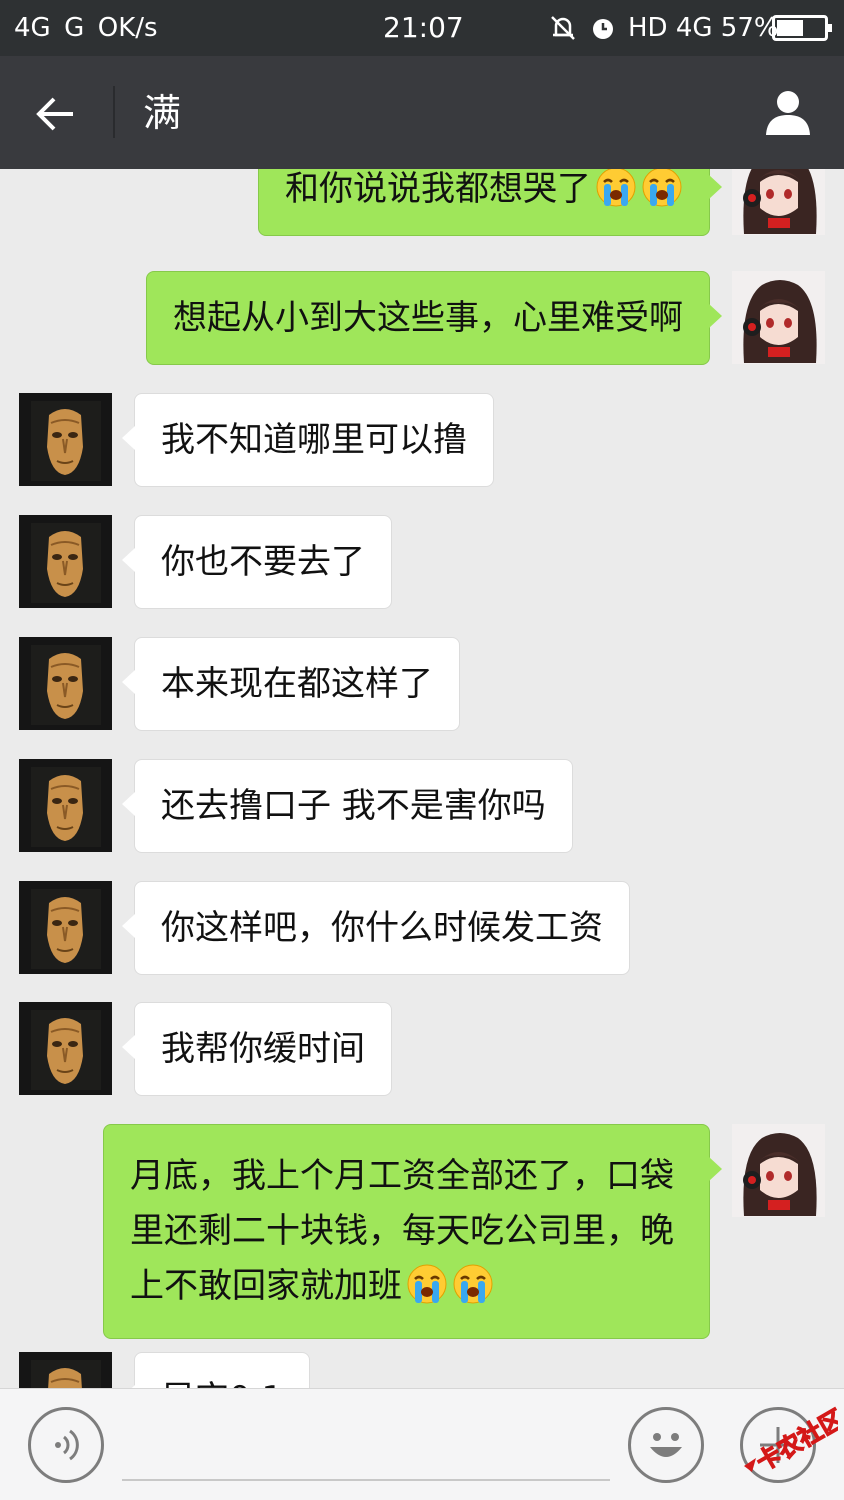 This screenshot has width=844, height=1500. I want to click on input-bar, so click(422, 1444).